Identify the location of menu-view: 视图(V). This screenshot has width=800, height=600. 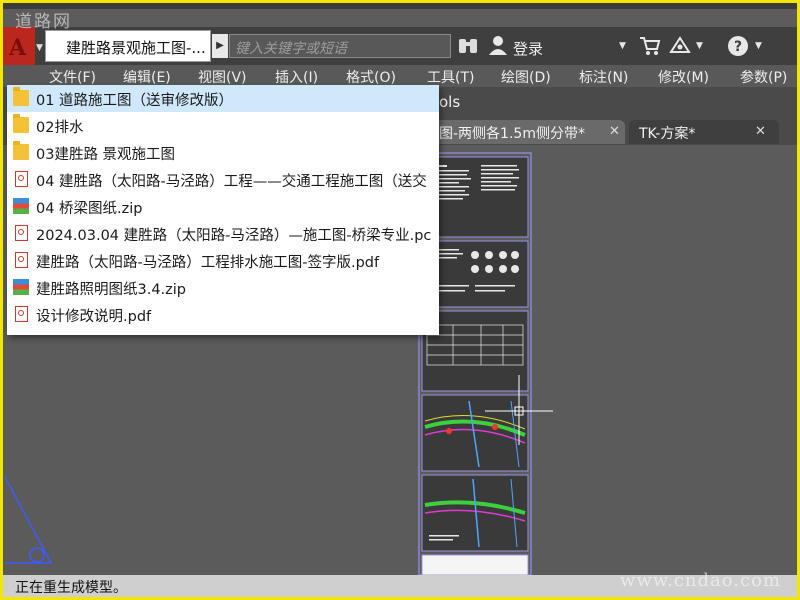
(222, 77).